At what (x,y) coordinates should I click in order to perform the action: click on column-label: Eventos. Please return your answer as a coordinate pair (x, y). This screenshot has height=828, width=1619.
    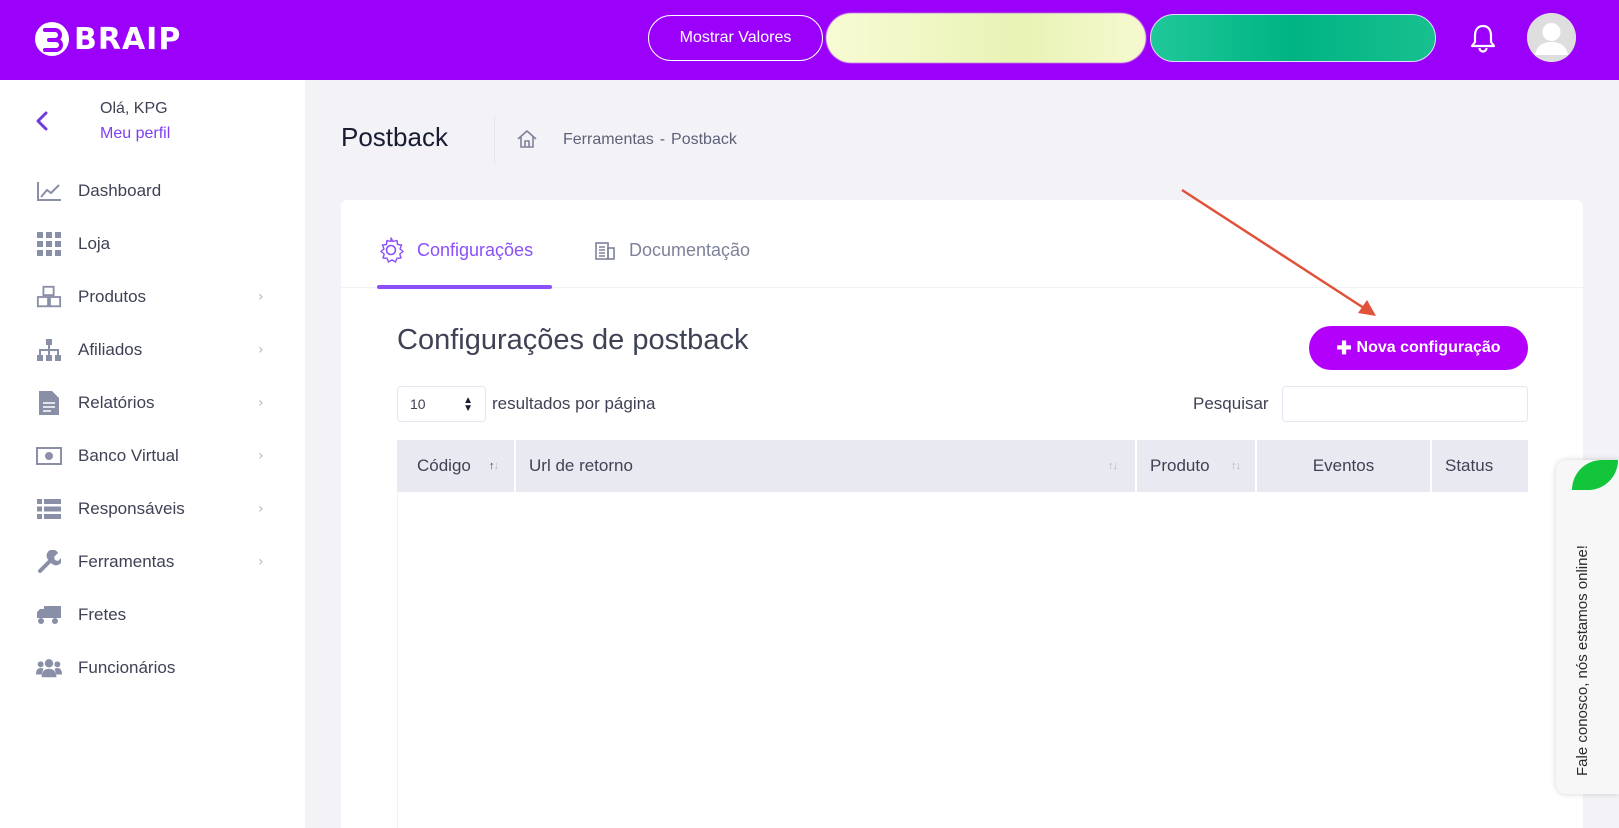
    Looking at the image, I should click on (1343, 465).